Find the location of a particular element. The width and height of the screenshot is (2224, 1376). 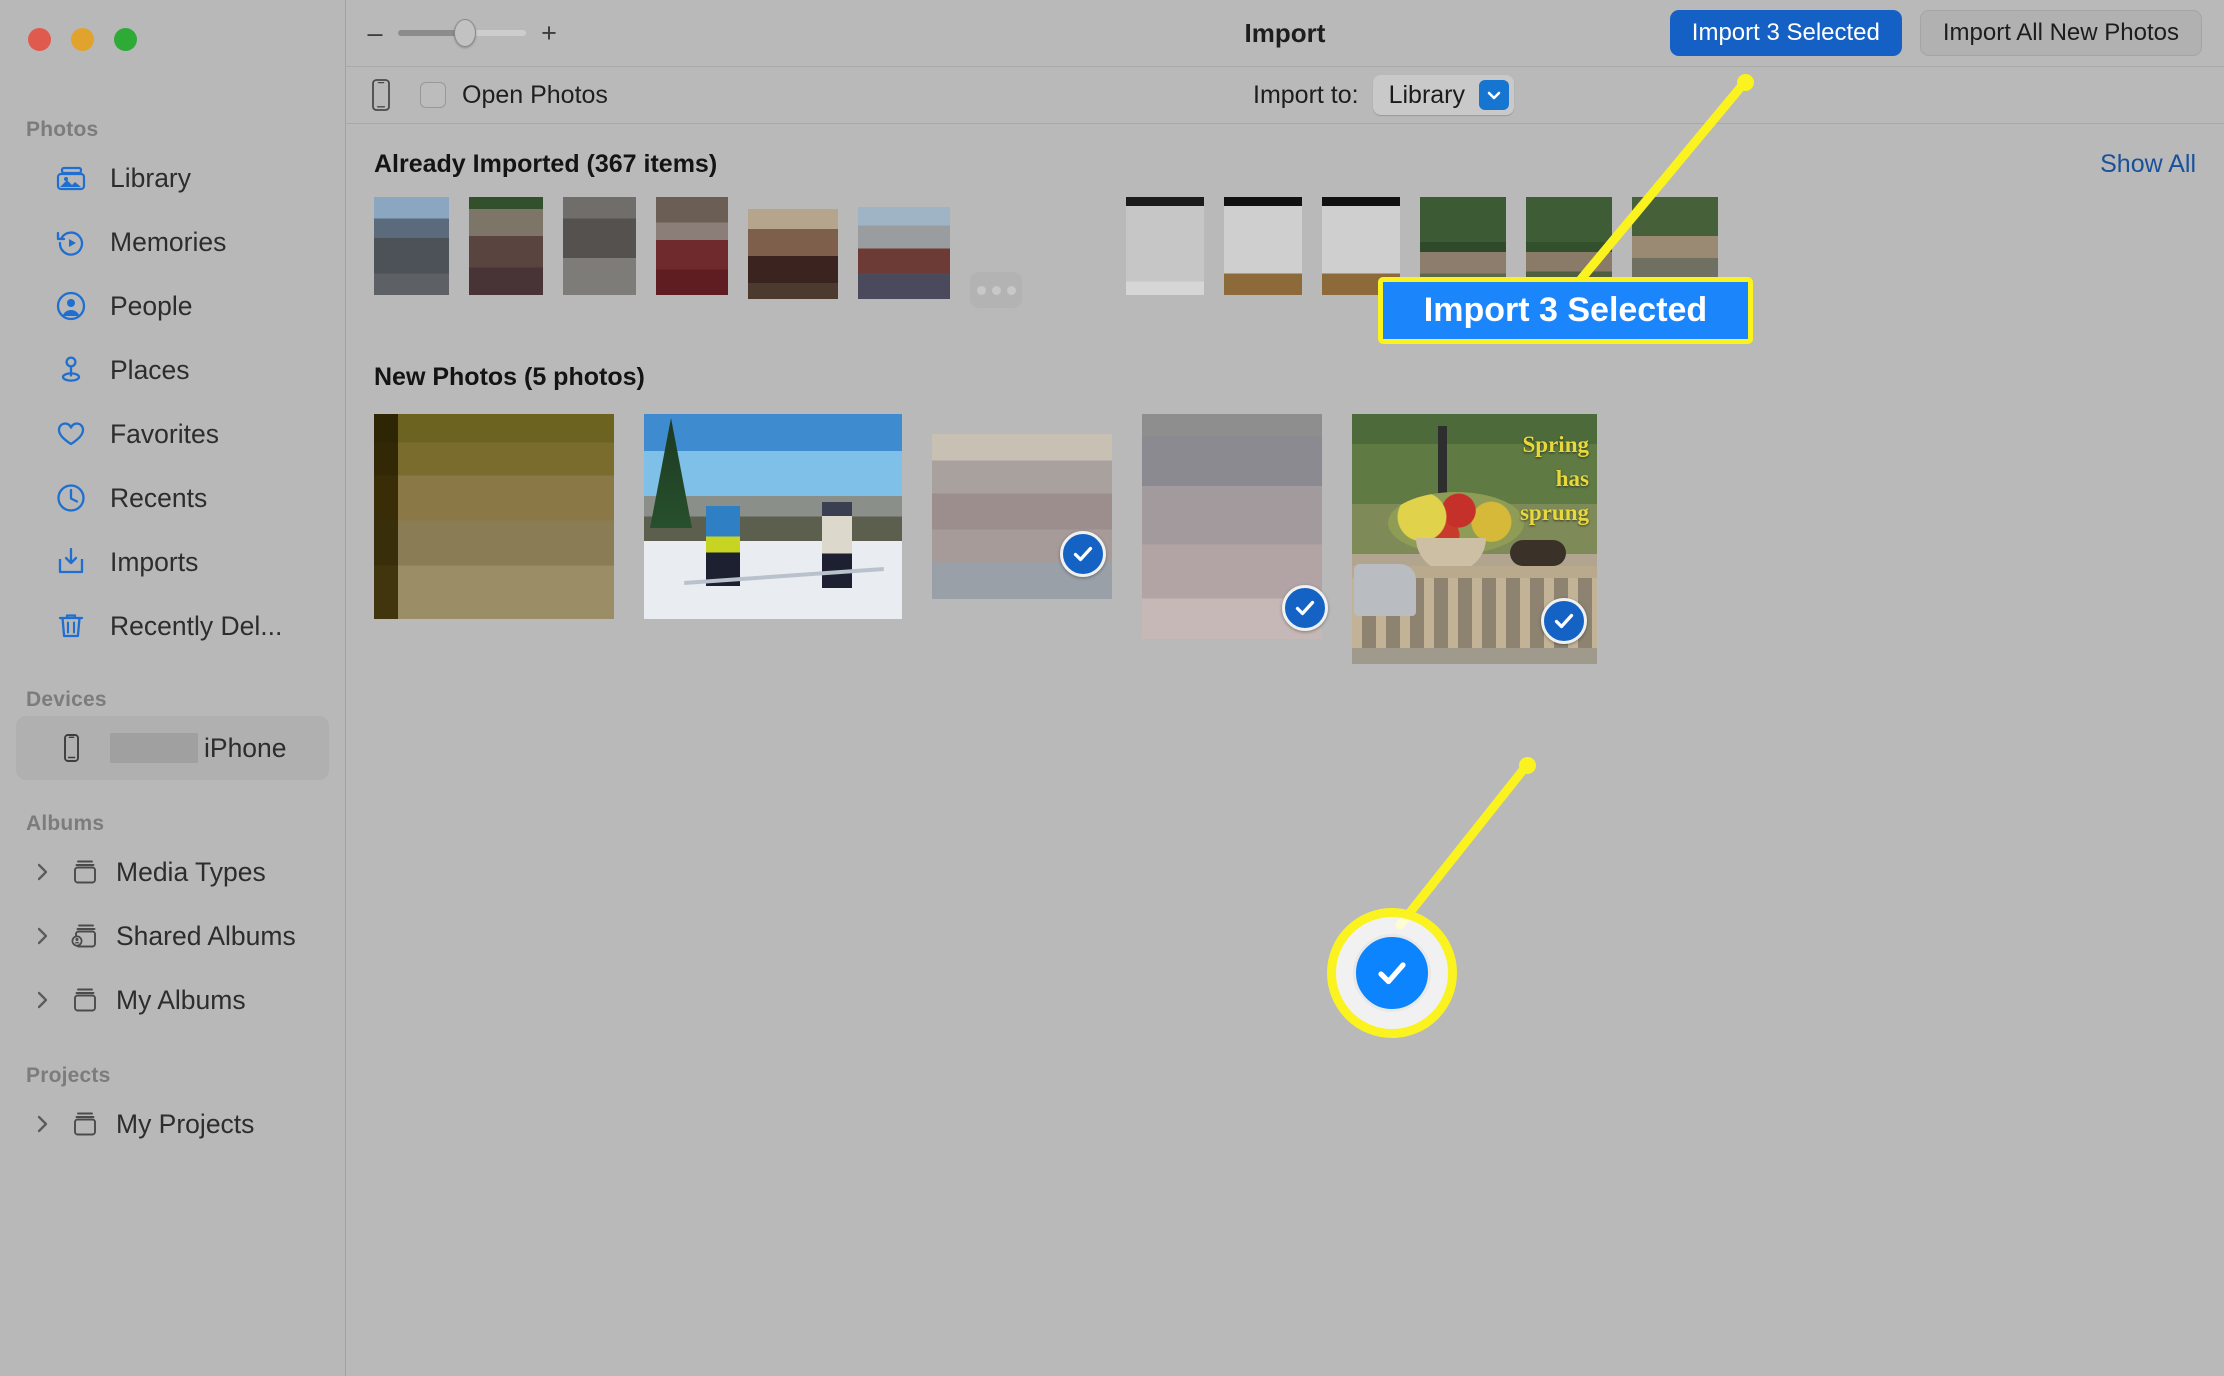

memories-icon is located at coordinates (71, 242).